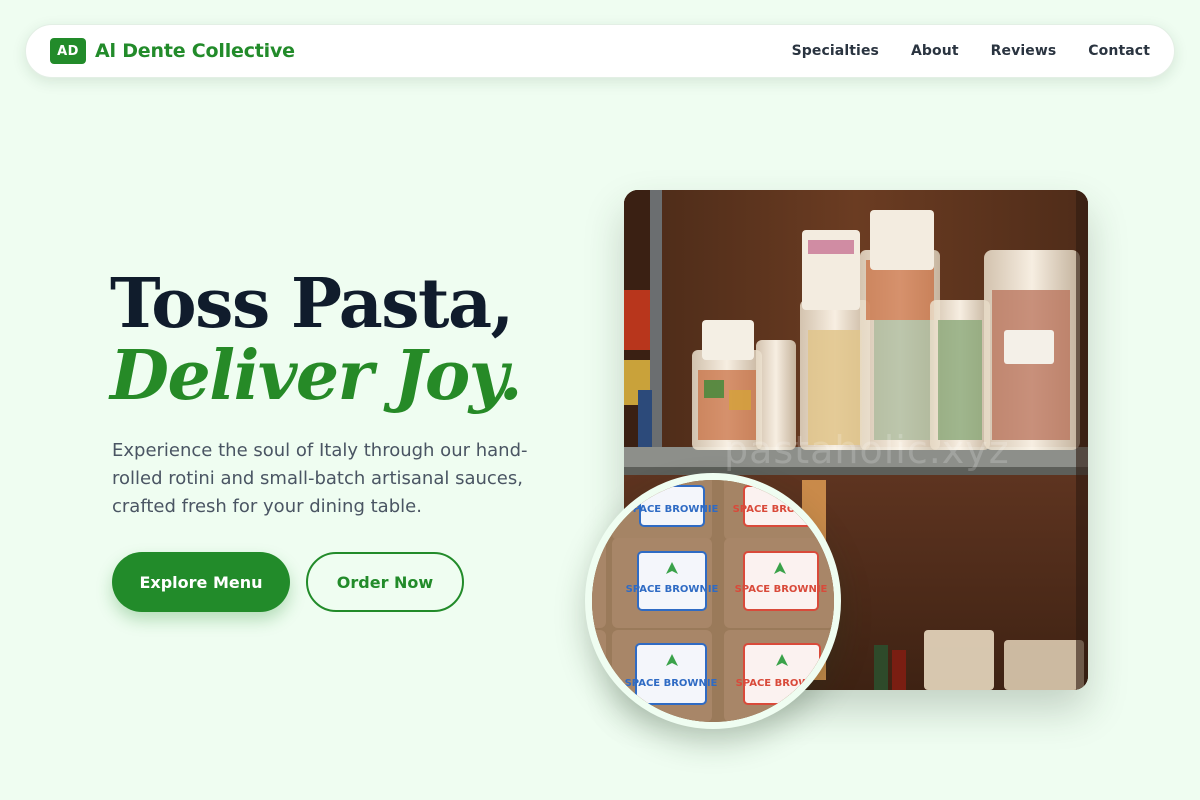 The width and height of the screenshot is (1200, 800). Describe the element at coordinates (935, 51) in the screenshot. I see `nav-link-about: About` at that location.